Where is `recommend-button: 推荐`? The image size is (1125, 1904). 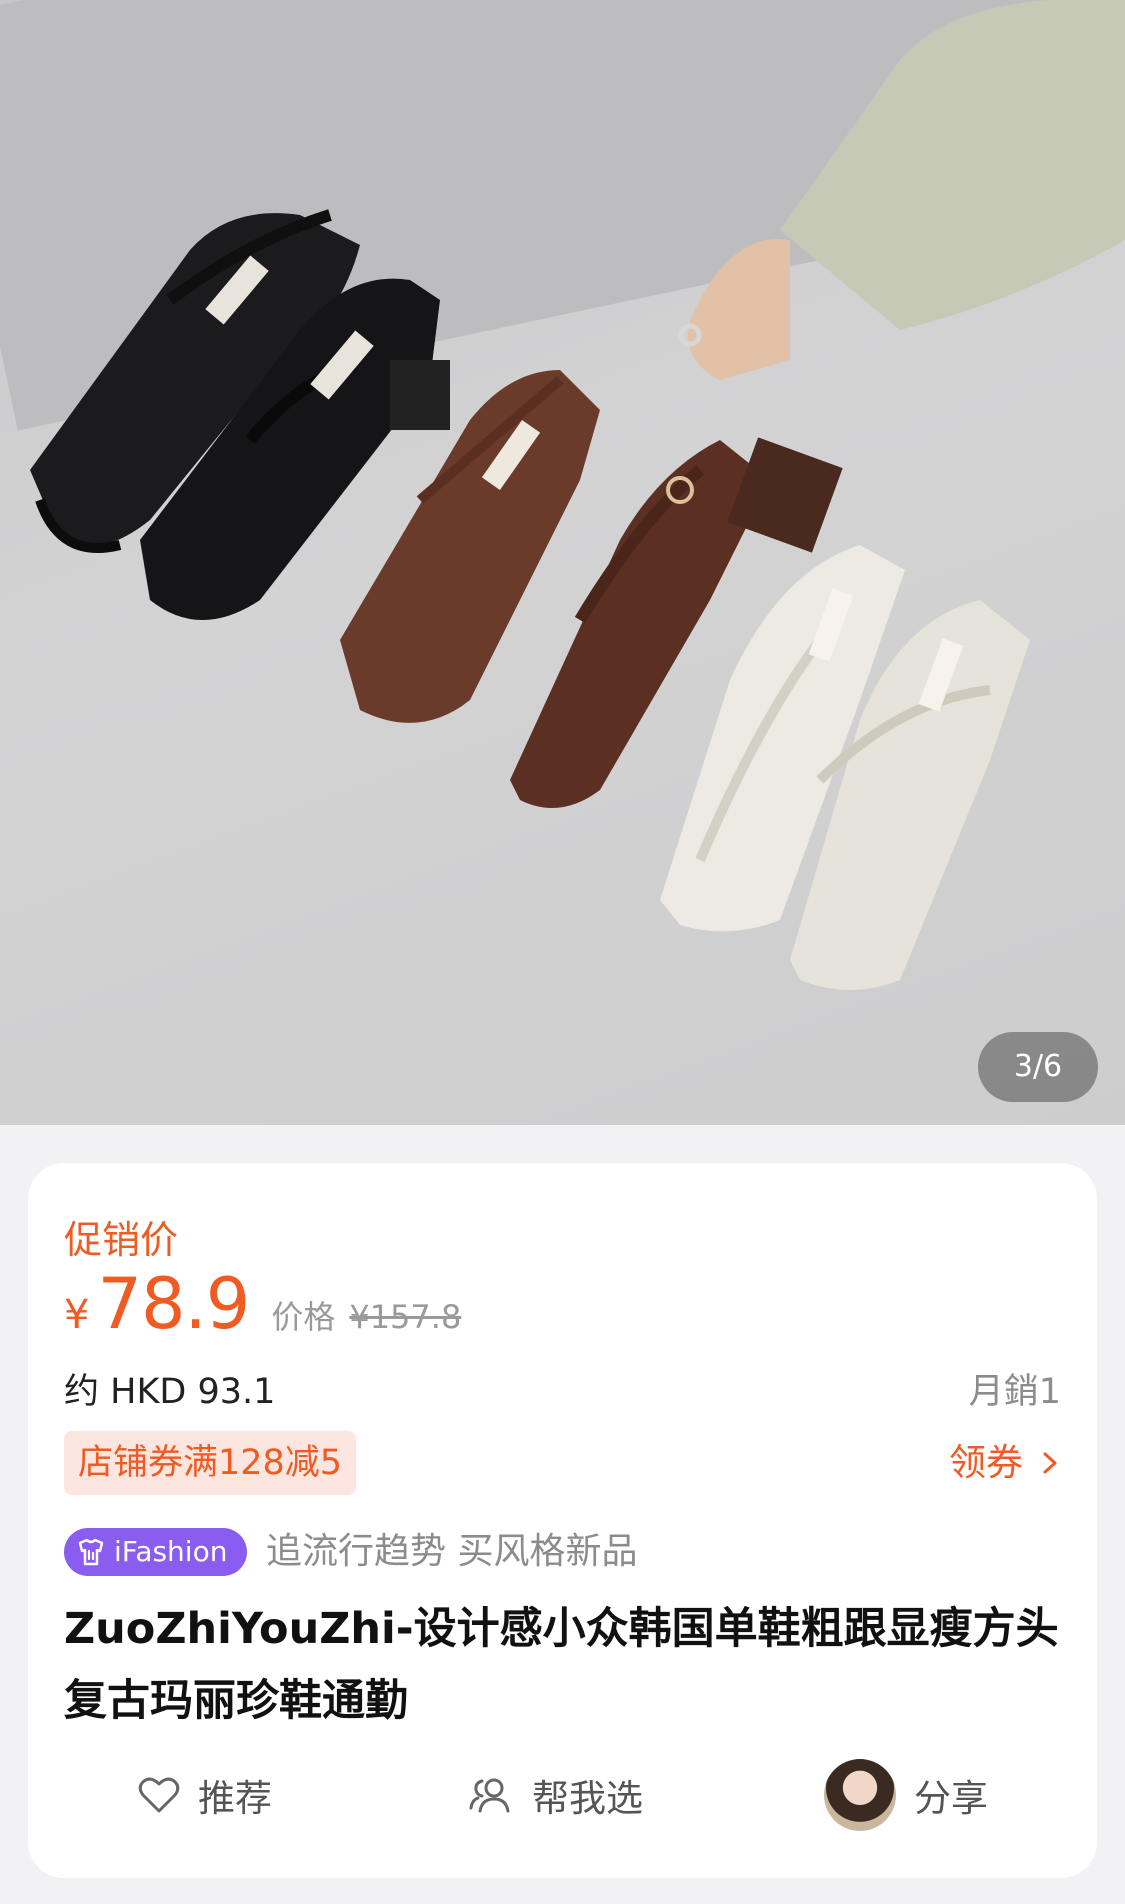 recommend-button: 推荐 is located at coordinates (205, 1795).